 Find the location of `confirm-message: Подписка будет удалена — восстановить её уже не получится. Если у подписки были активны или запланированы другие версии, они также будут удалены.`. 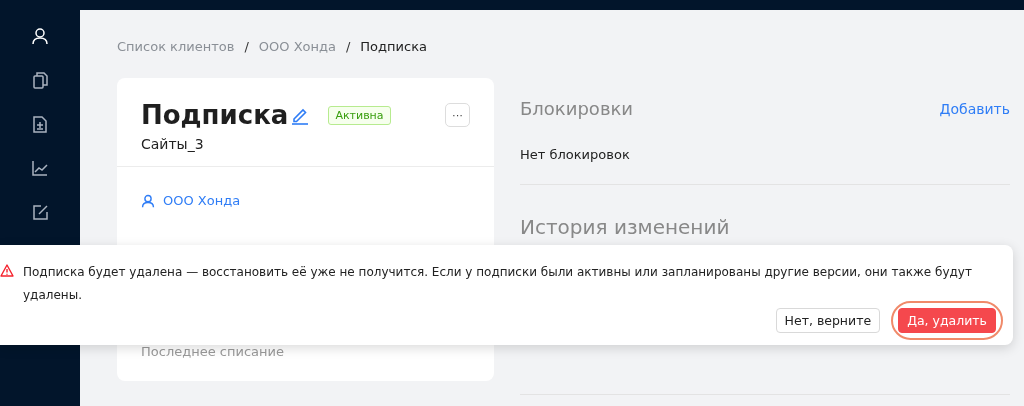

confirm-message: Подписка будет удалена — восстановить её уже не получится. Если у подписки были активны или запланированы другие версии, они также будут удалены. is located at coordinates (498, 284).